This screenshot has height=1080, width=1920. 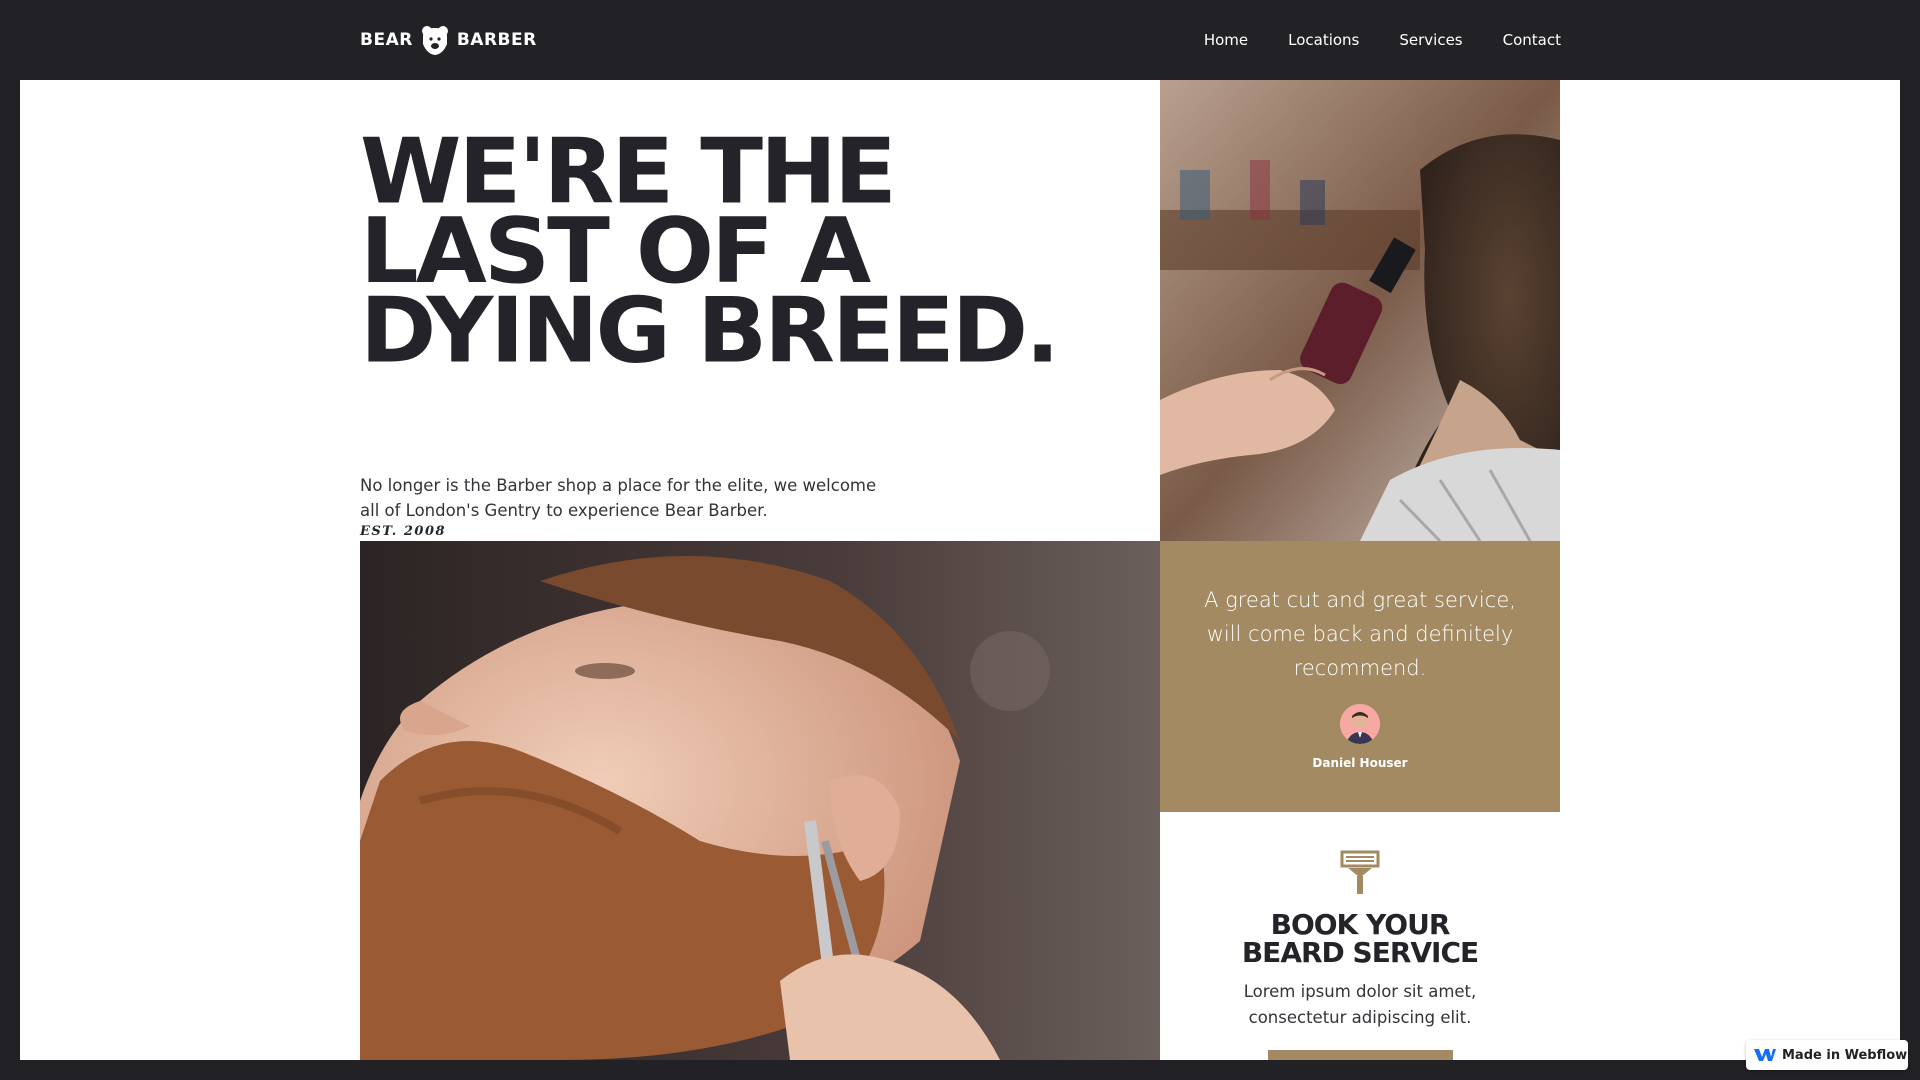 I want to click on avatar, so click(x=1360, y=724).